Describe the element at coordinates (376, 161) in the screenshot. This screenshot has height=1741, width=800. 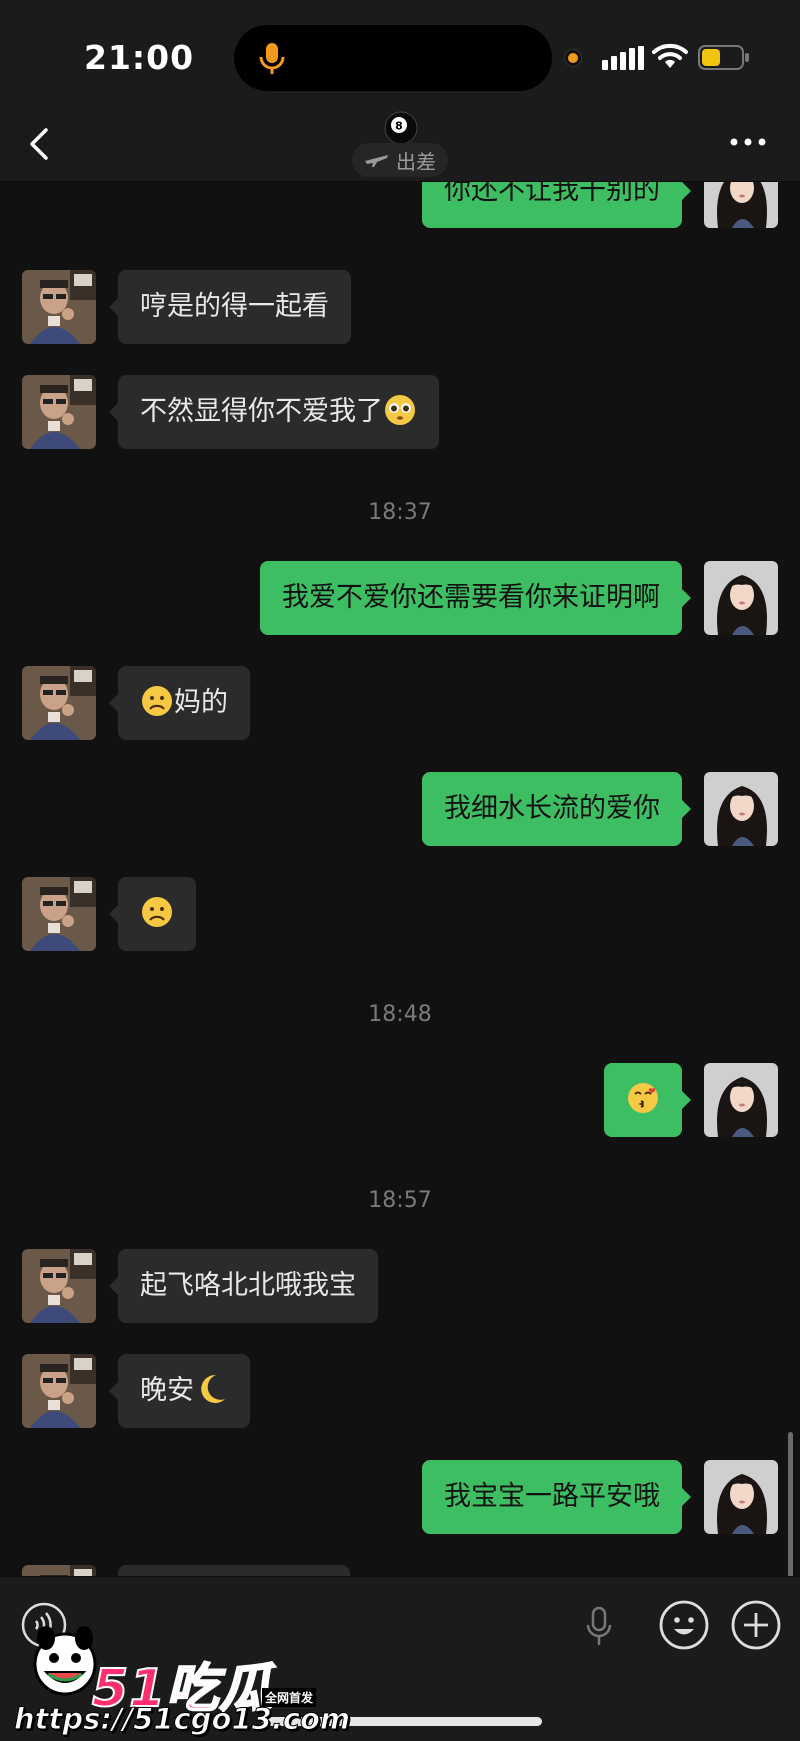
I see `airplane-icon` at that location.